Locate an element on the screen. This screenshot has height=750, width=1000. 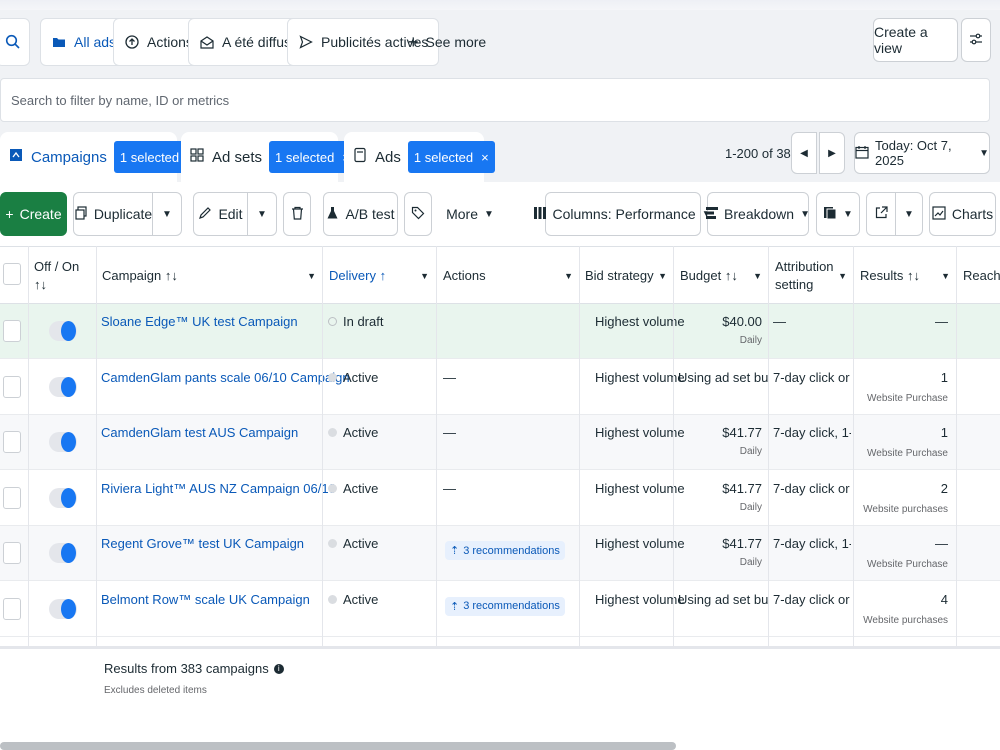
actions-value: — is located at coordinates (449, 377).